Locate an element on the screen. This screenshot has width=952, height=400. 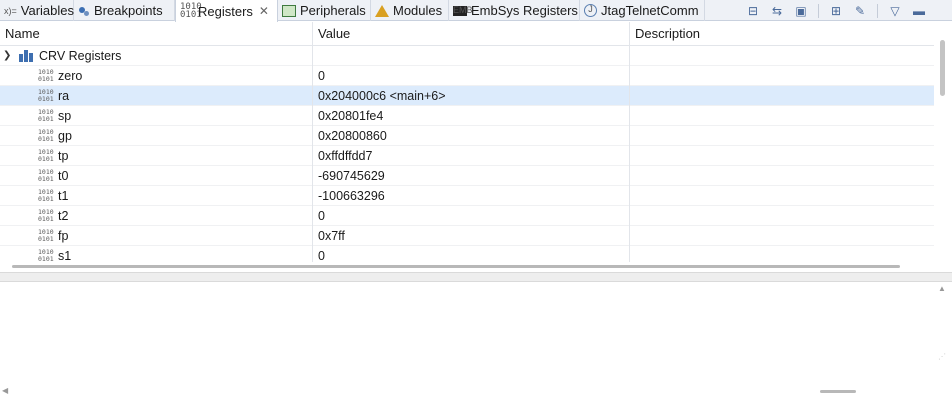
expand-chevron-down-icon: ❯ is located at coordinates (7, 56).